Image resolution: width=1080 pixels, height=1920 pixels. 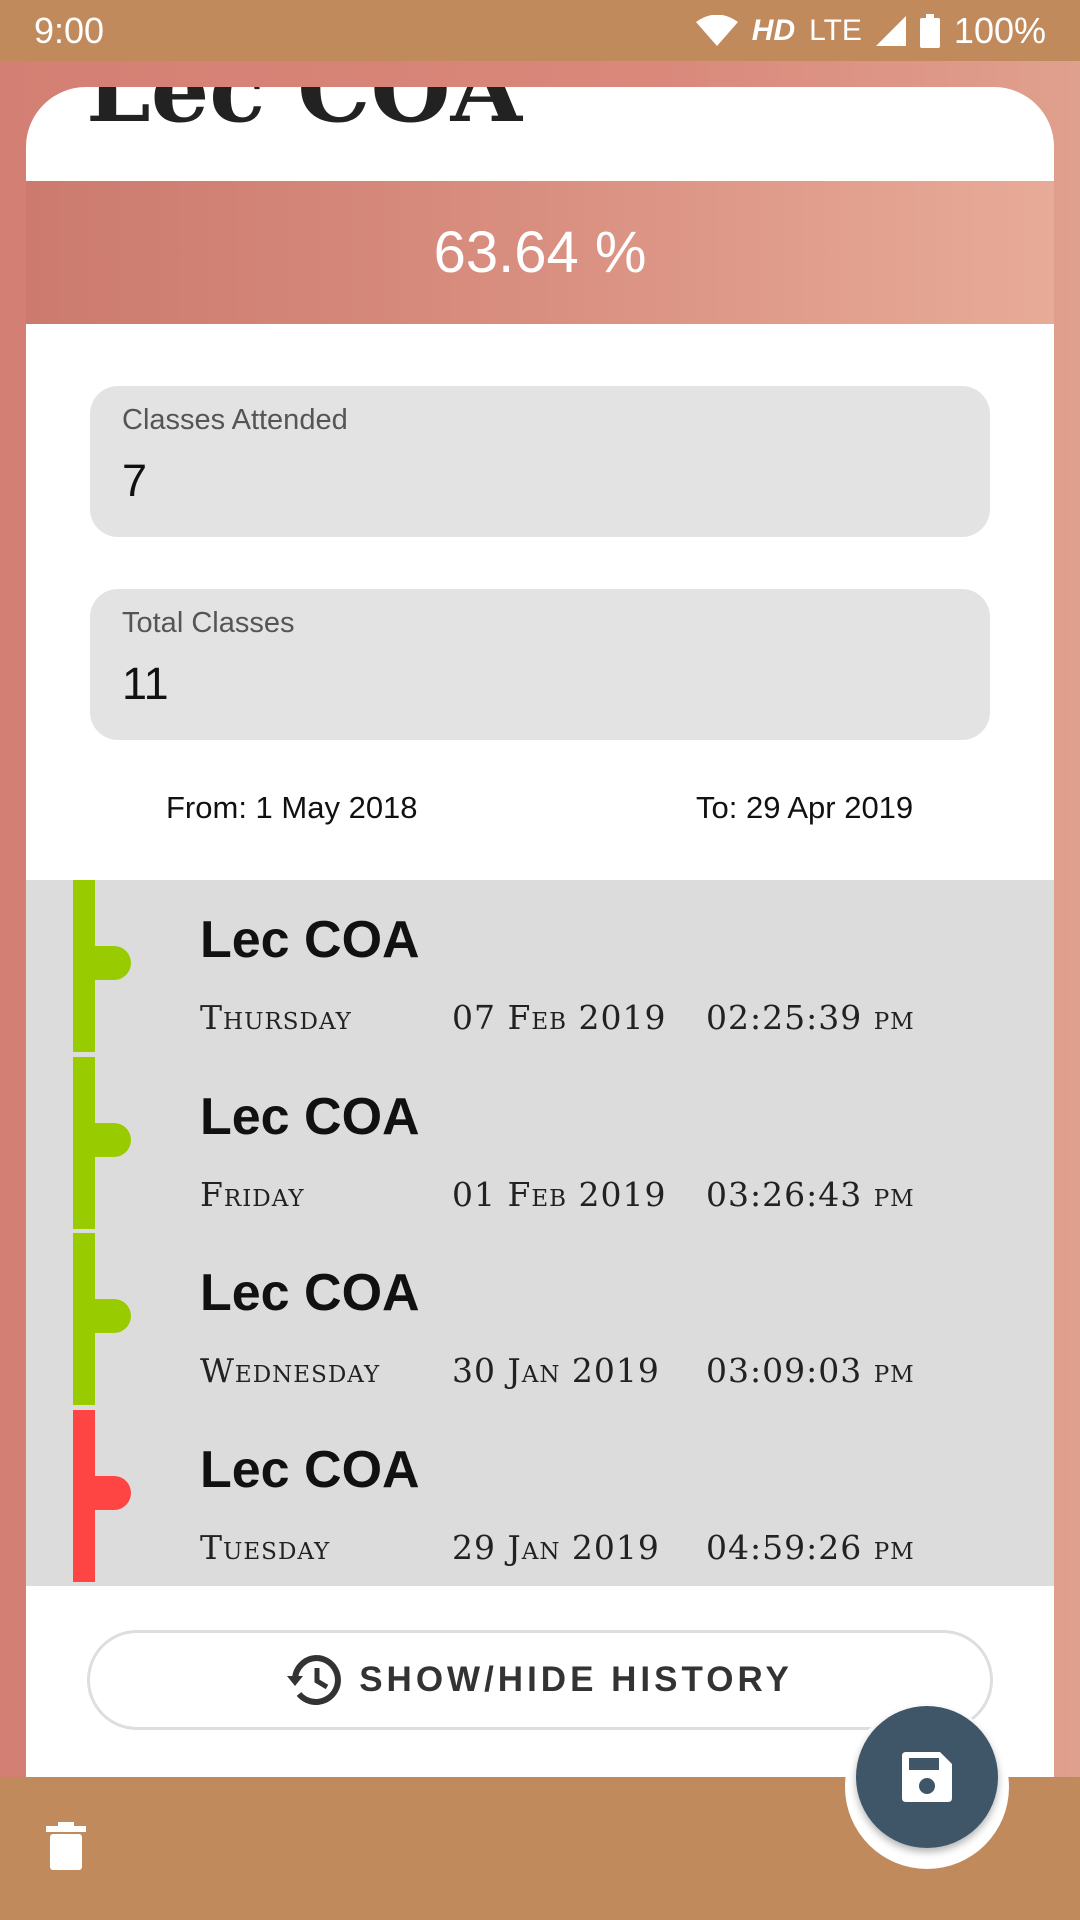 I want to click on wifi-icon, so click(x=716, y=30).